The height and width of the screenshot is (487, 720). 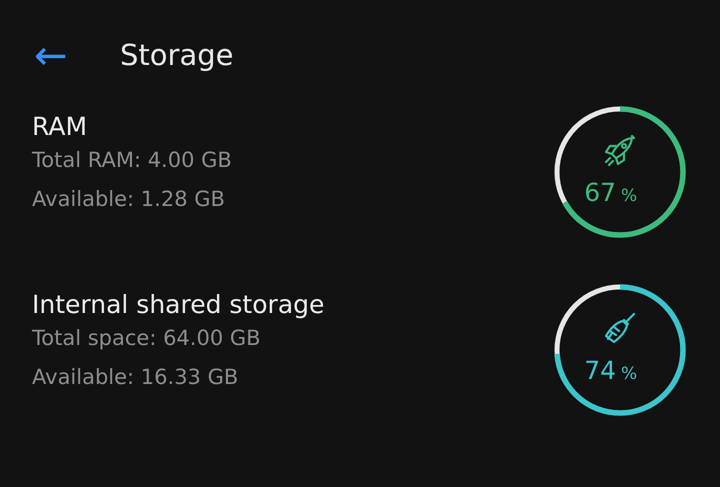 What do you see at coordinates (620, 328) in the screenshot?
I see `brush-icon` at bounding box center [620, 328].